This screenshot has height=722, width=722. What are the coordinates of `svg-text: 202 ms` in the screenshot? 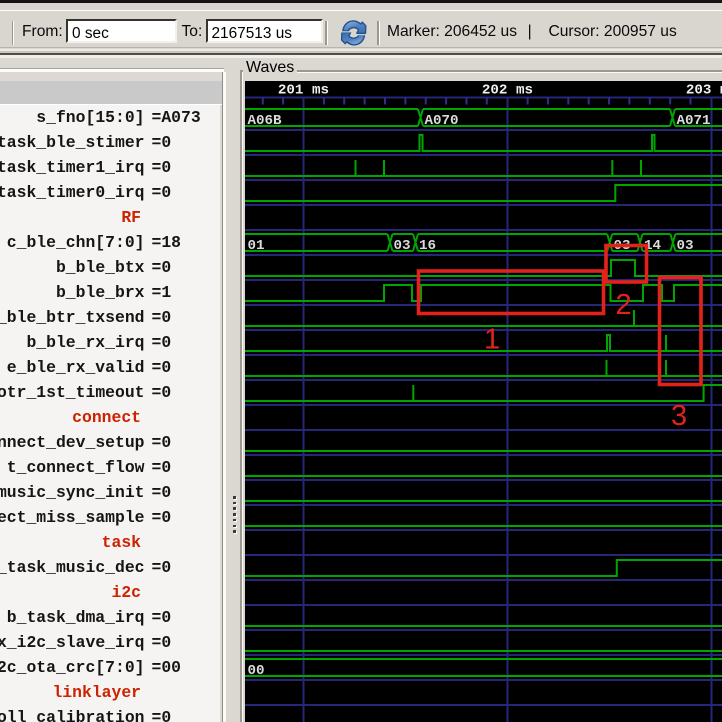 It's located at (507, 90).